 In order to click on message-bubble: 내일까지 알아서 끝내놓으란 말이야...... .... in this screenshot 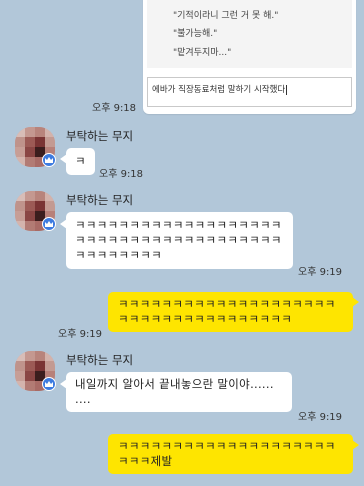, I will do `click(179, 392)`.